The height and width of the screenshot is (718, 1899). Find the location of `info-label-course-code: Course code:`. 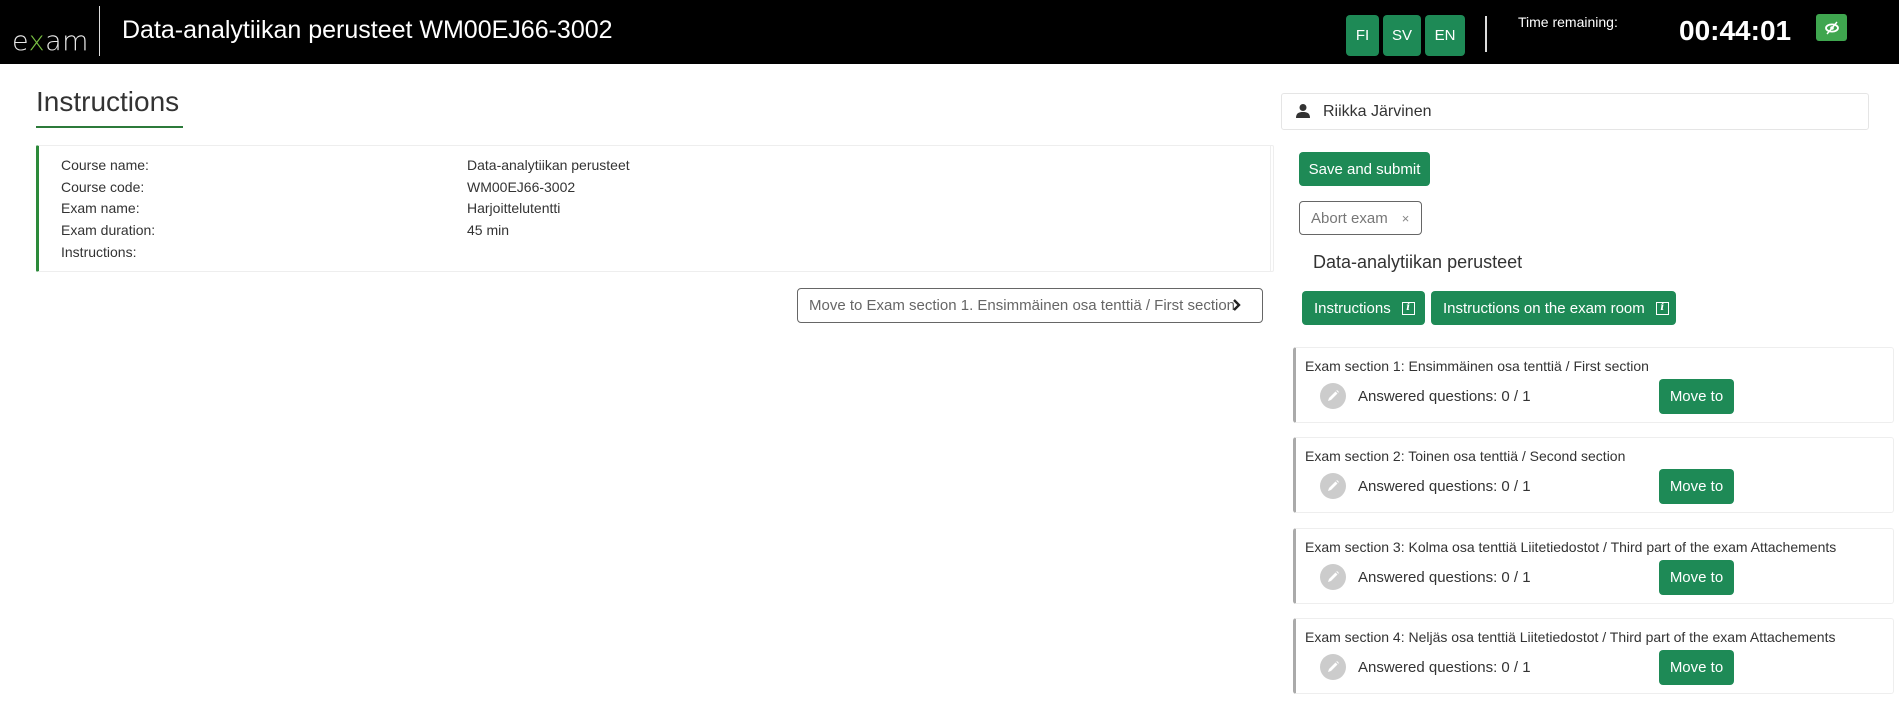

info-label-course-code: Course code: is located at coordinates (103, 187).